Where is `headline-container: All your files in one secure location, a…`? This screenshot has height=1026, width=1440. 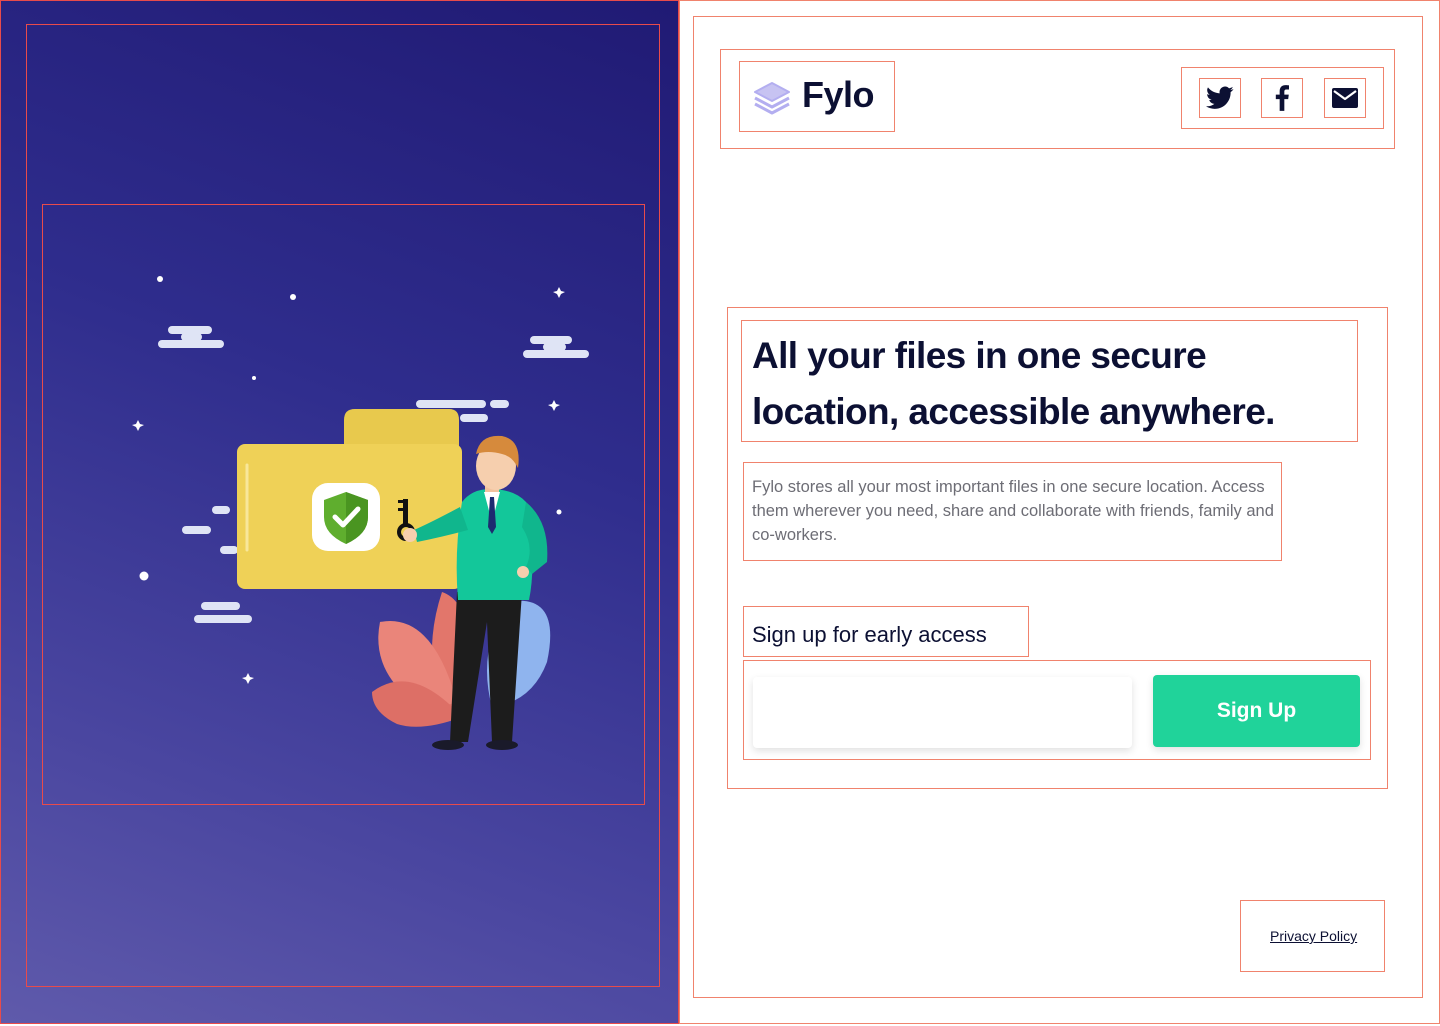 headline-container: All your files in one secure location, a… is located at coordinates (1049, 381).